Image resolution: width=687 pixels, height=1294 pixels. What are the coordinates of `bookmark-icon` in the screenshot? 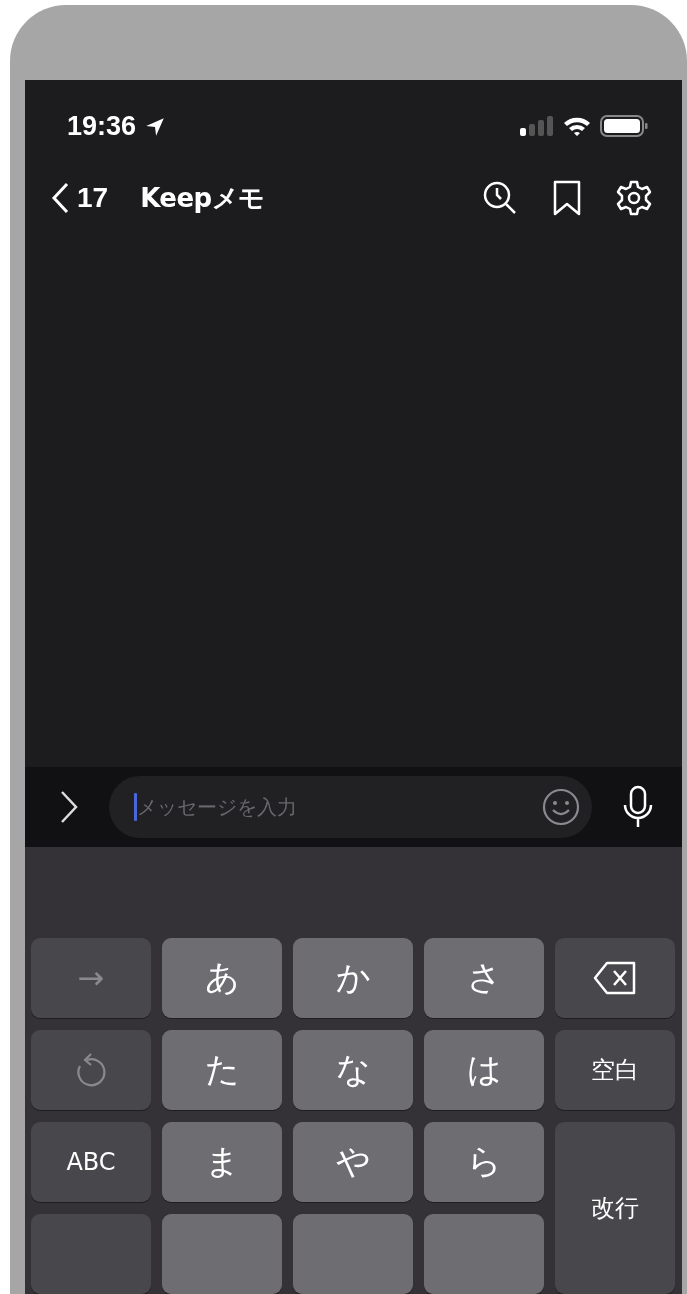 It's located at (567, 198).